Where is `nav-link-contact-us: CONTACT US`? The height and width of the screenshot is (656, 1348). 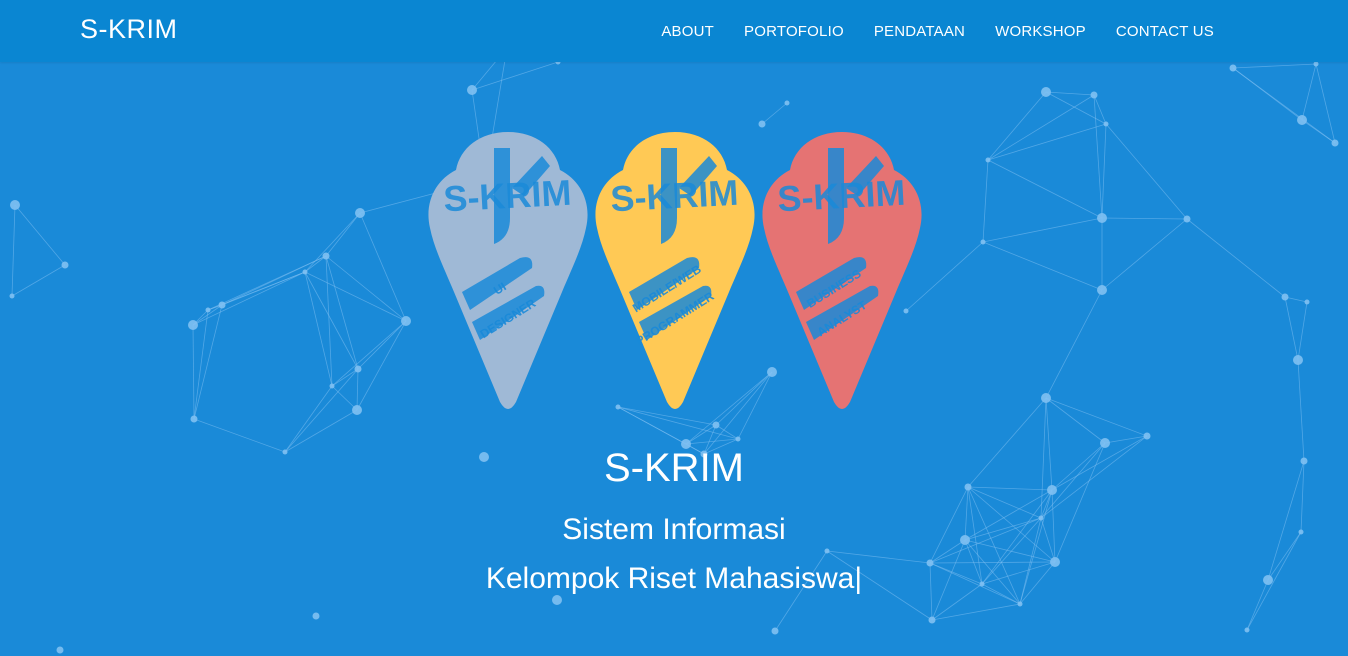
nav-link-contact-us: CONTACT US is located at coordinates (1165, 31).